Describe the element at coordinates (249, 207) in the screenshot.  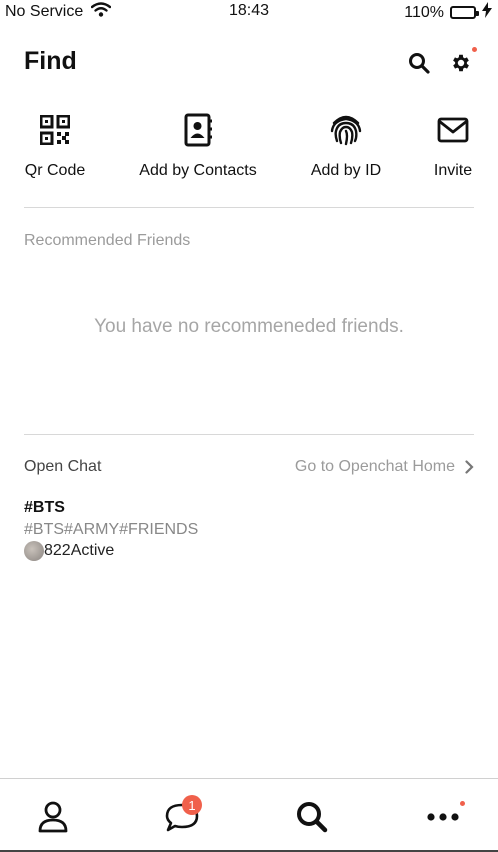
I see `divider-top` at that location.